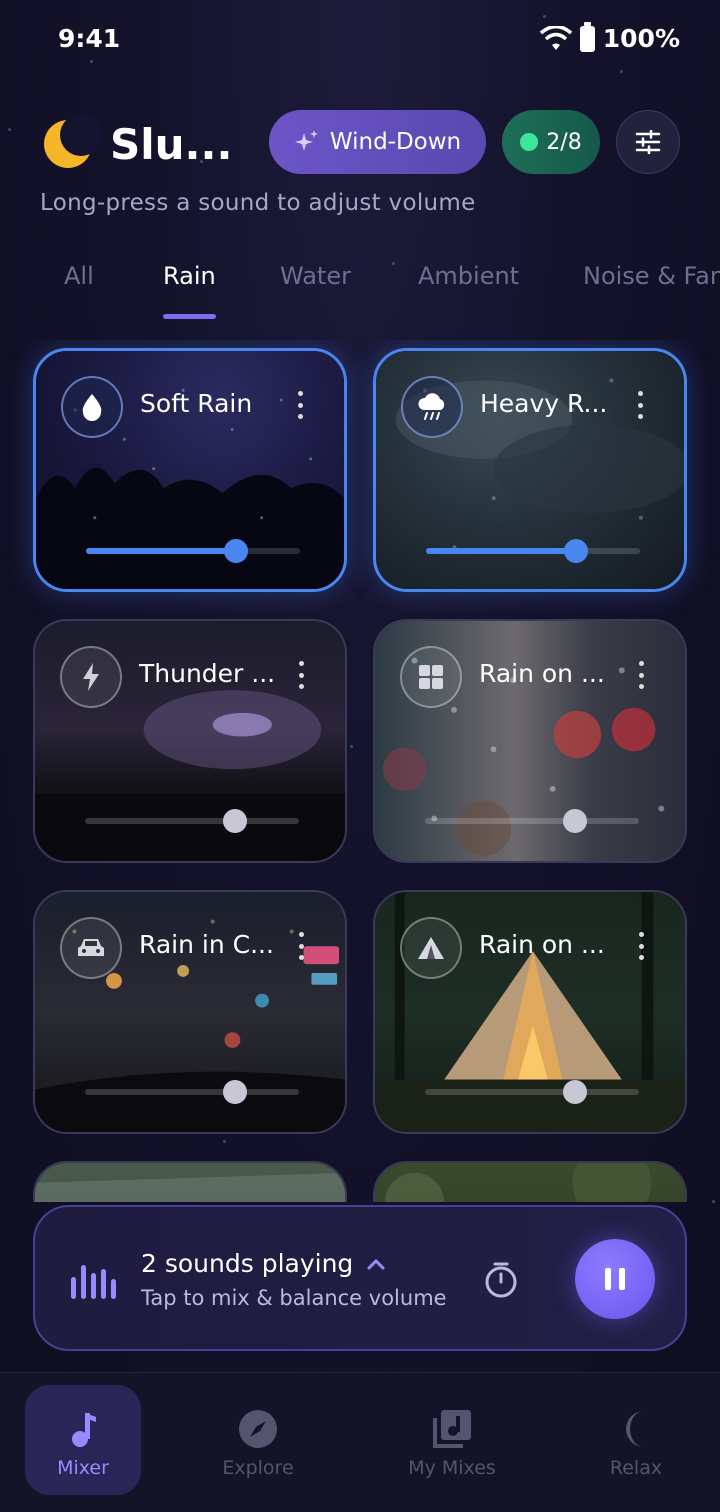 Image resolution: width=720 pixels, height=1512 pixels. I want to click on nav-mixer: Mixer, so click(83, 1440).